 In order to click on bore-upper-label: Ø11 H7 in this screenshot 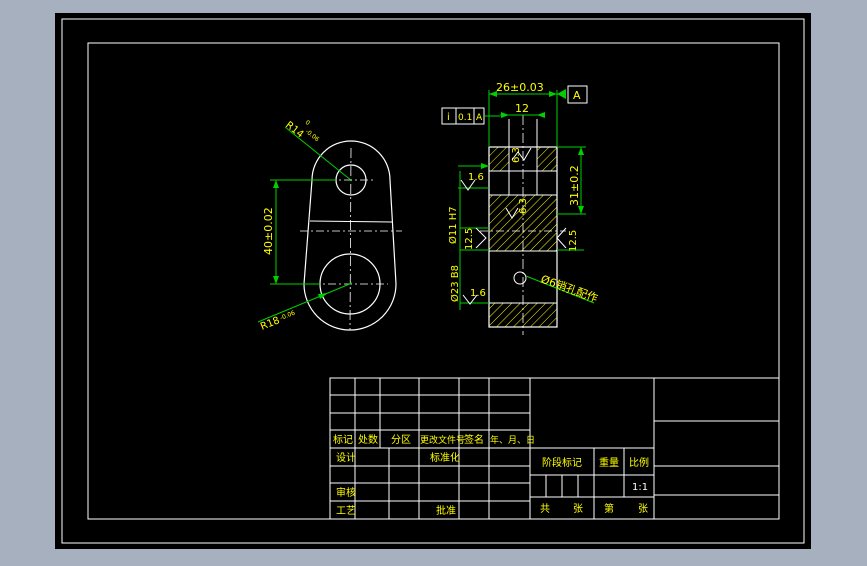, I will do `click(453, 225)`.